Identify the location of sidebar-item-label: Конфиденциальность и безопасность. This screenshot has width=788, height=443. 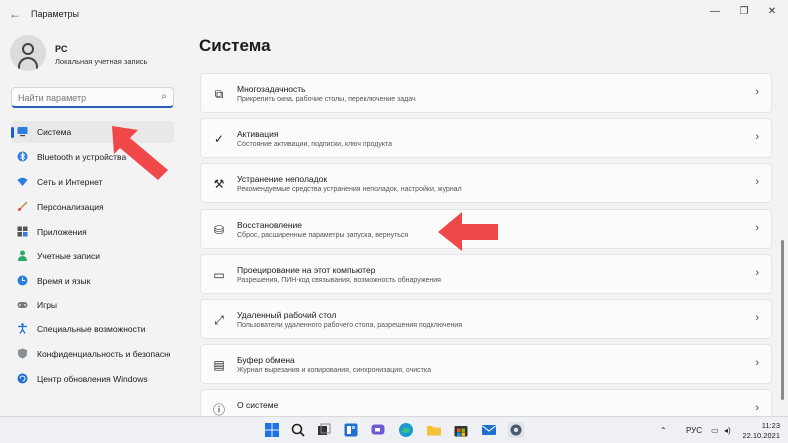
(103, 354).